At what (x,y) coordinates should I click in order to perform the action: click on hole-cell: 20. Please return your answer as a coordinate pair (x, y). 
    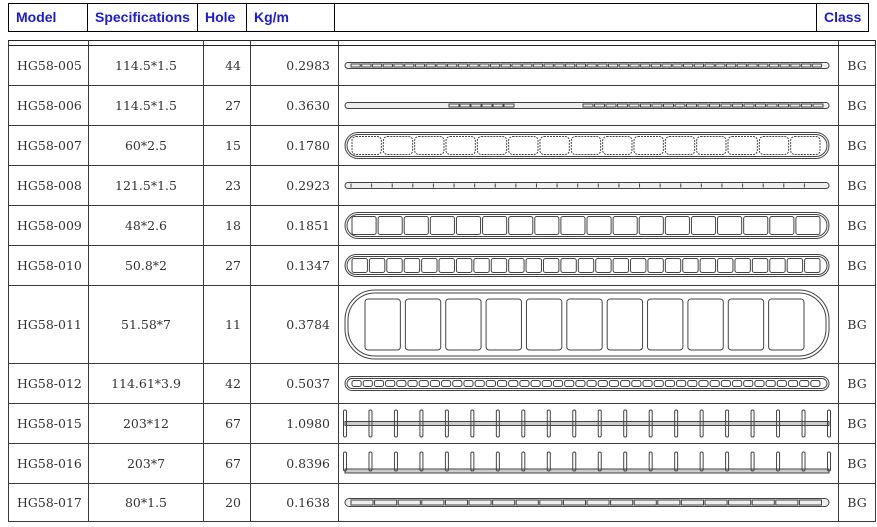
    Looking at the image, I should click on (227, 502).